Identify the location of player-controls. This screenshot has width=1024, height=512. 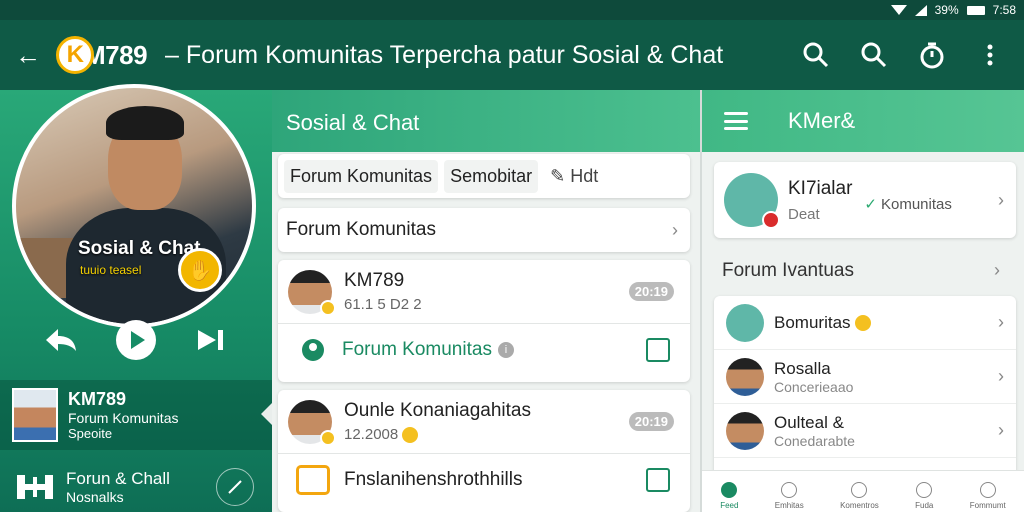
(136, 340).